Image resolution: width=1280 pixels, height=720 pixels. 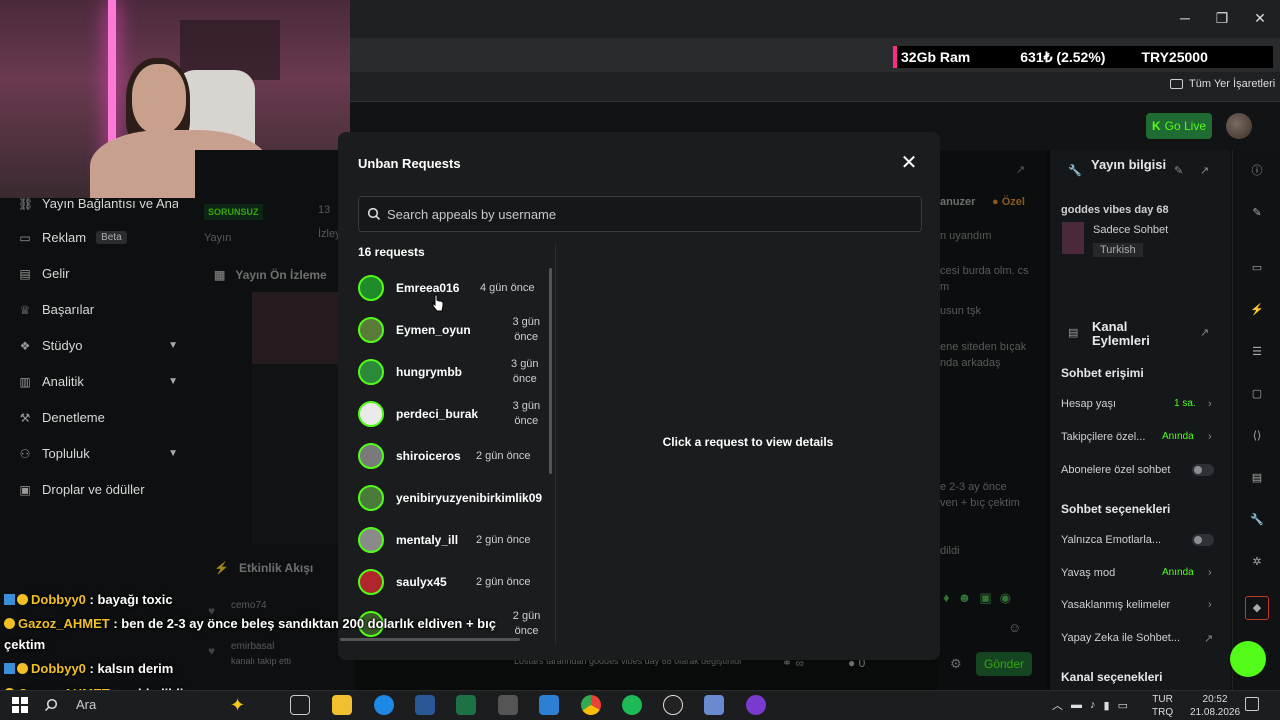 I want to click on calculator-icon, so click(x=508, y=705).